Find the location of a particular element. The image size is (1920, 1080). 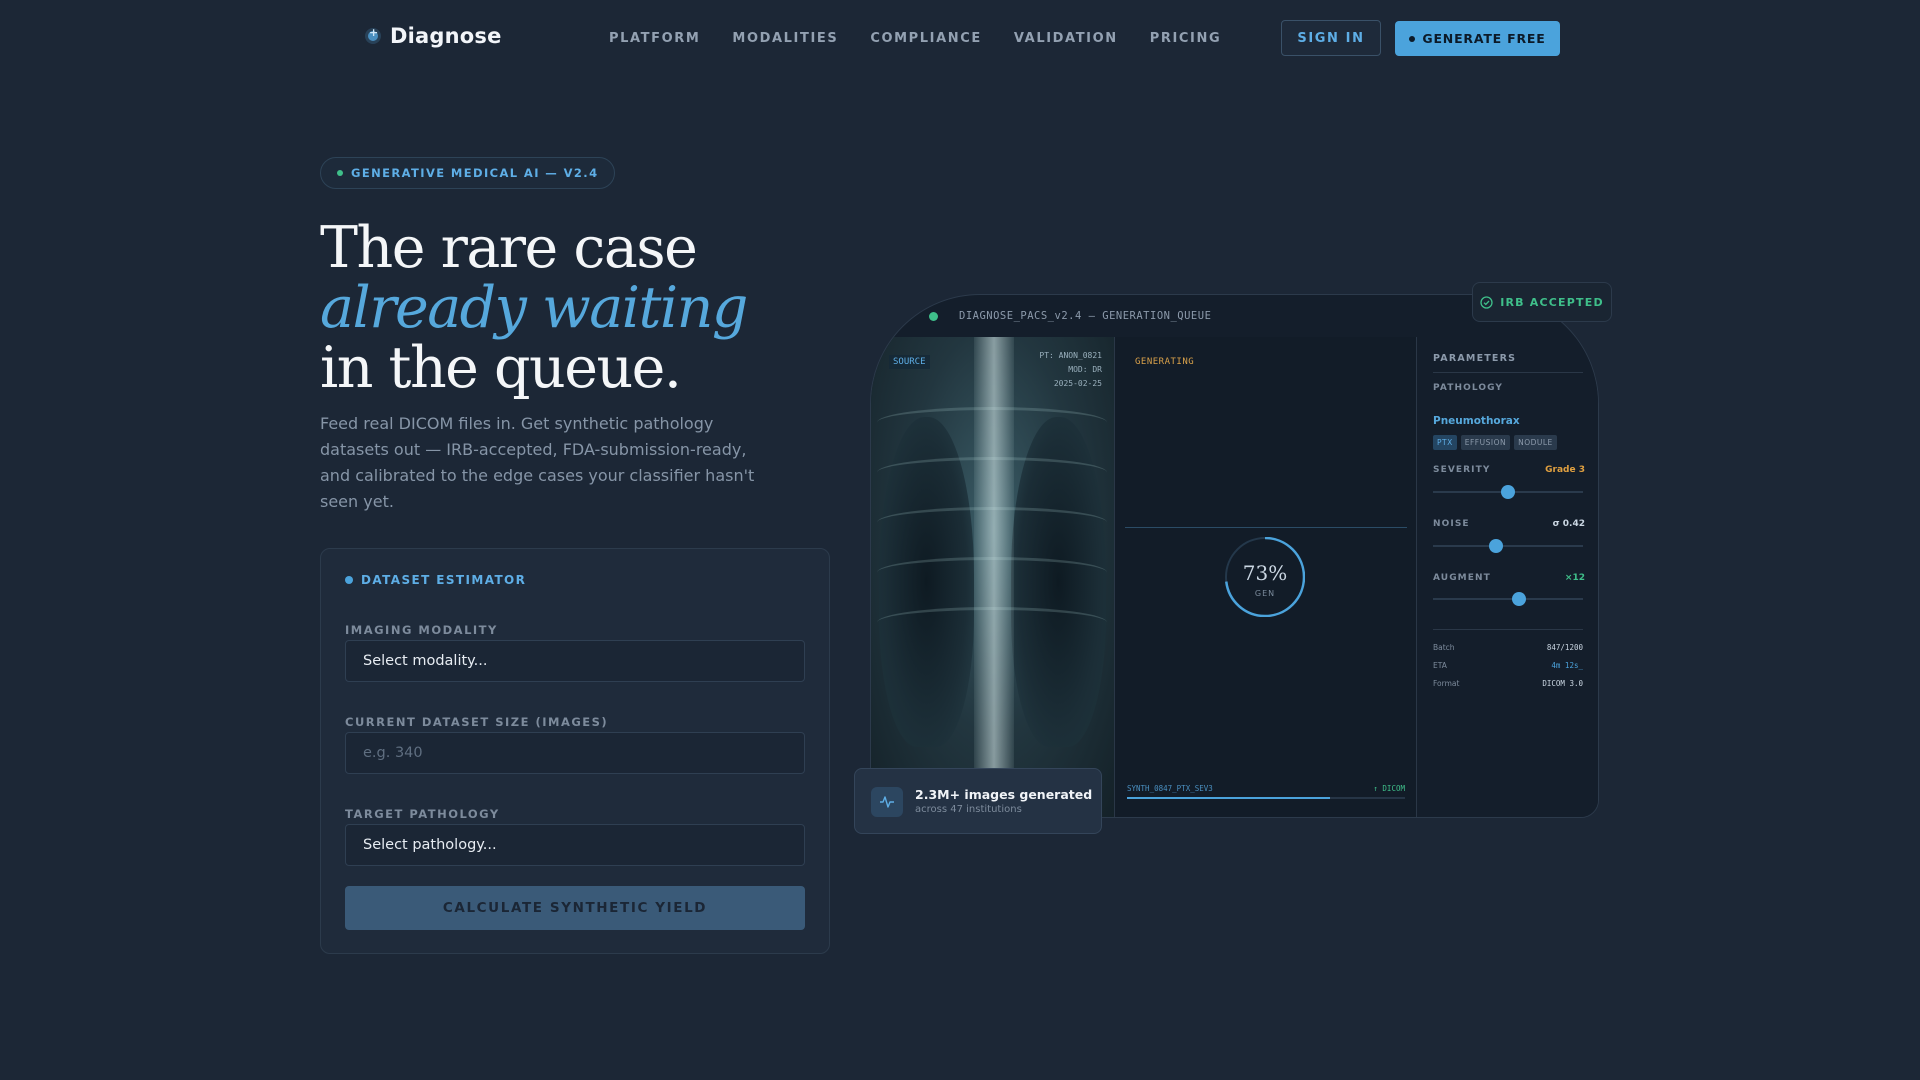

pathology-label: TARGET PATHOLOGY is located at coordinates (422, 814).